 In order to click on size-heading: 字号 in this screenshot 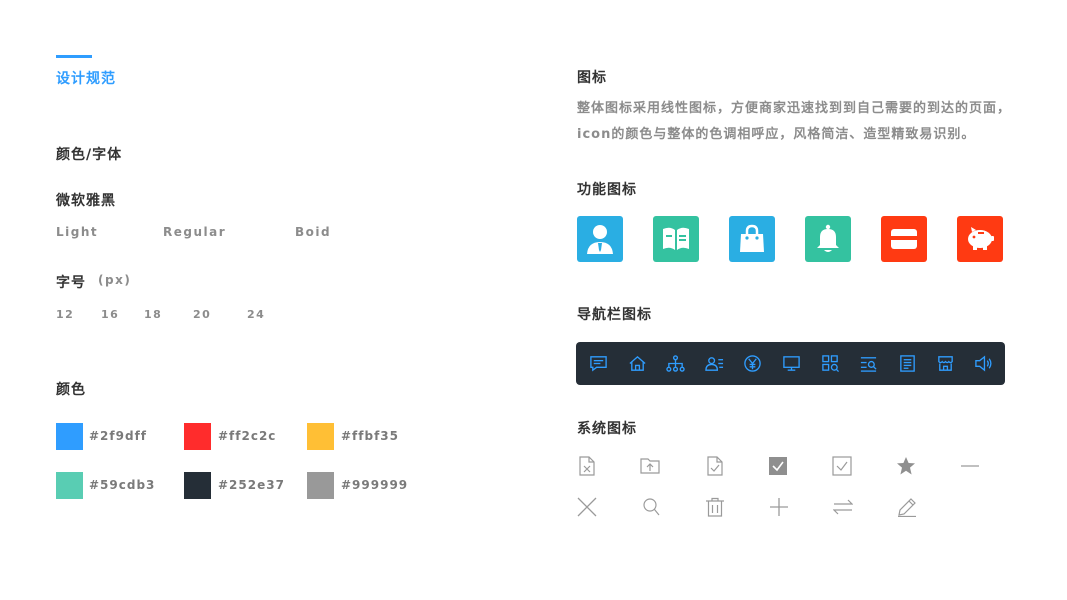, I will do `click(71, 283)`.